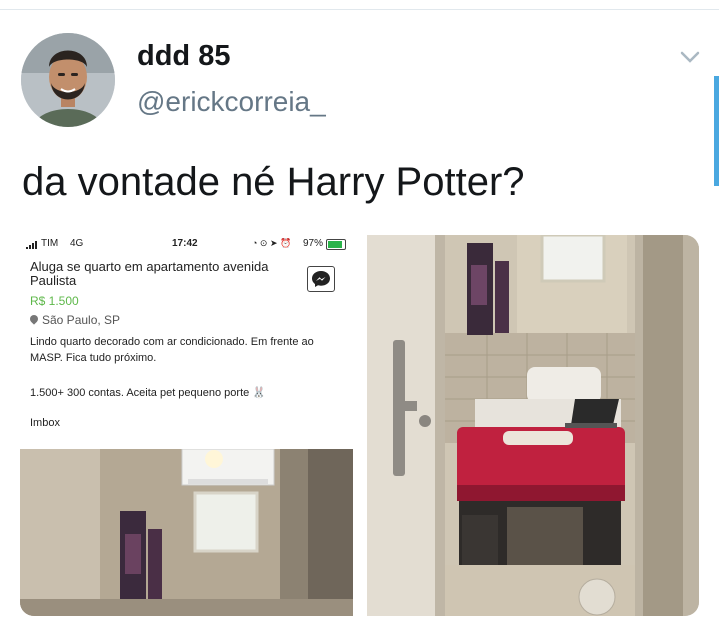  I want to click on location-text: São Paulo, SP, so click(81, 320).